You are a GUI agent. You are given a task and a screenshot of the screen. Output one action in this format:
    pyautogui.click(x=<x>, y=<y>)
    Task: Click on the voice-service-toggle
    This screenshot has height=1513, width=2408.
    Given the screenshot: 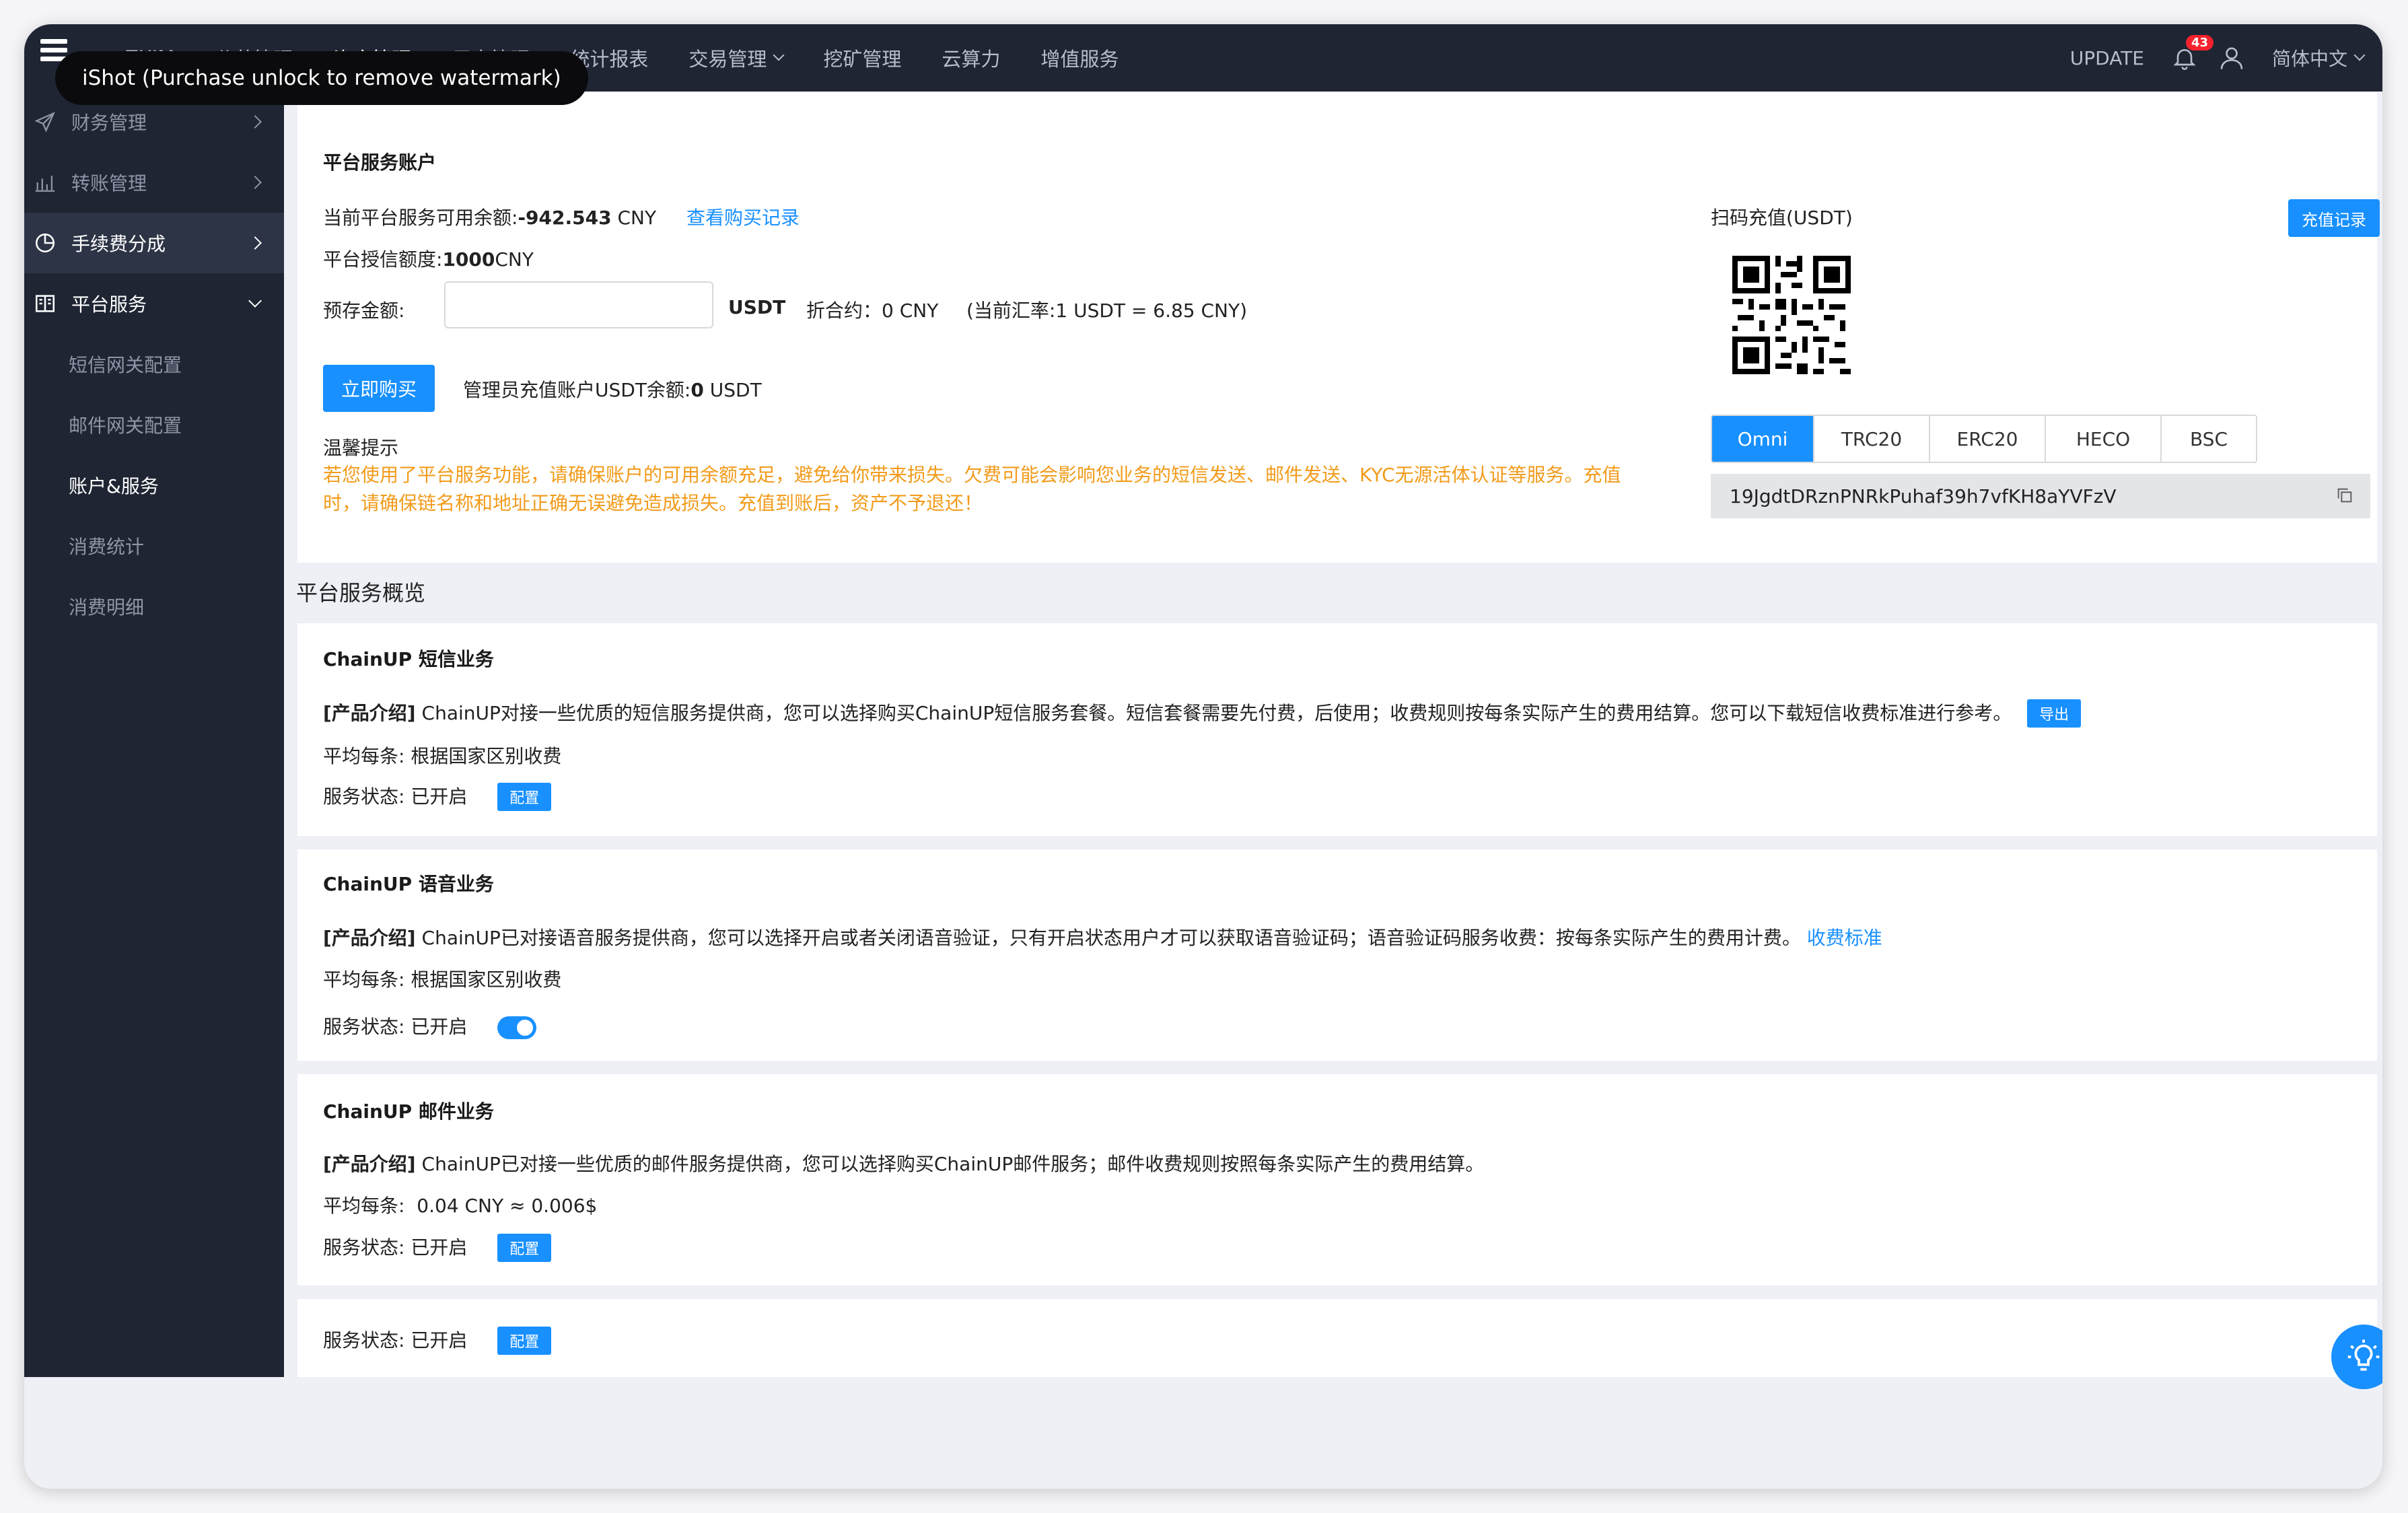 What is the action you would take?
    pyautogui.click(x=517, y=1027)
    